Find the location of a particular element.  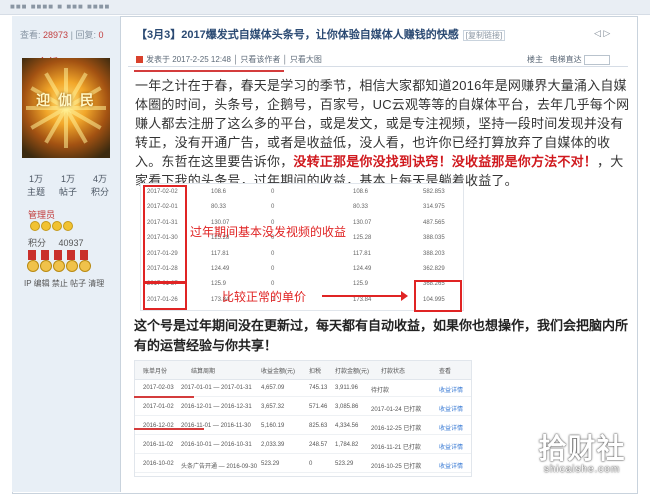

table-cell: 125.9 is located at coordinates (219, 284).